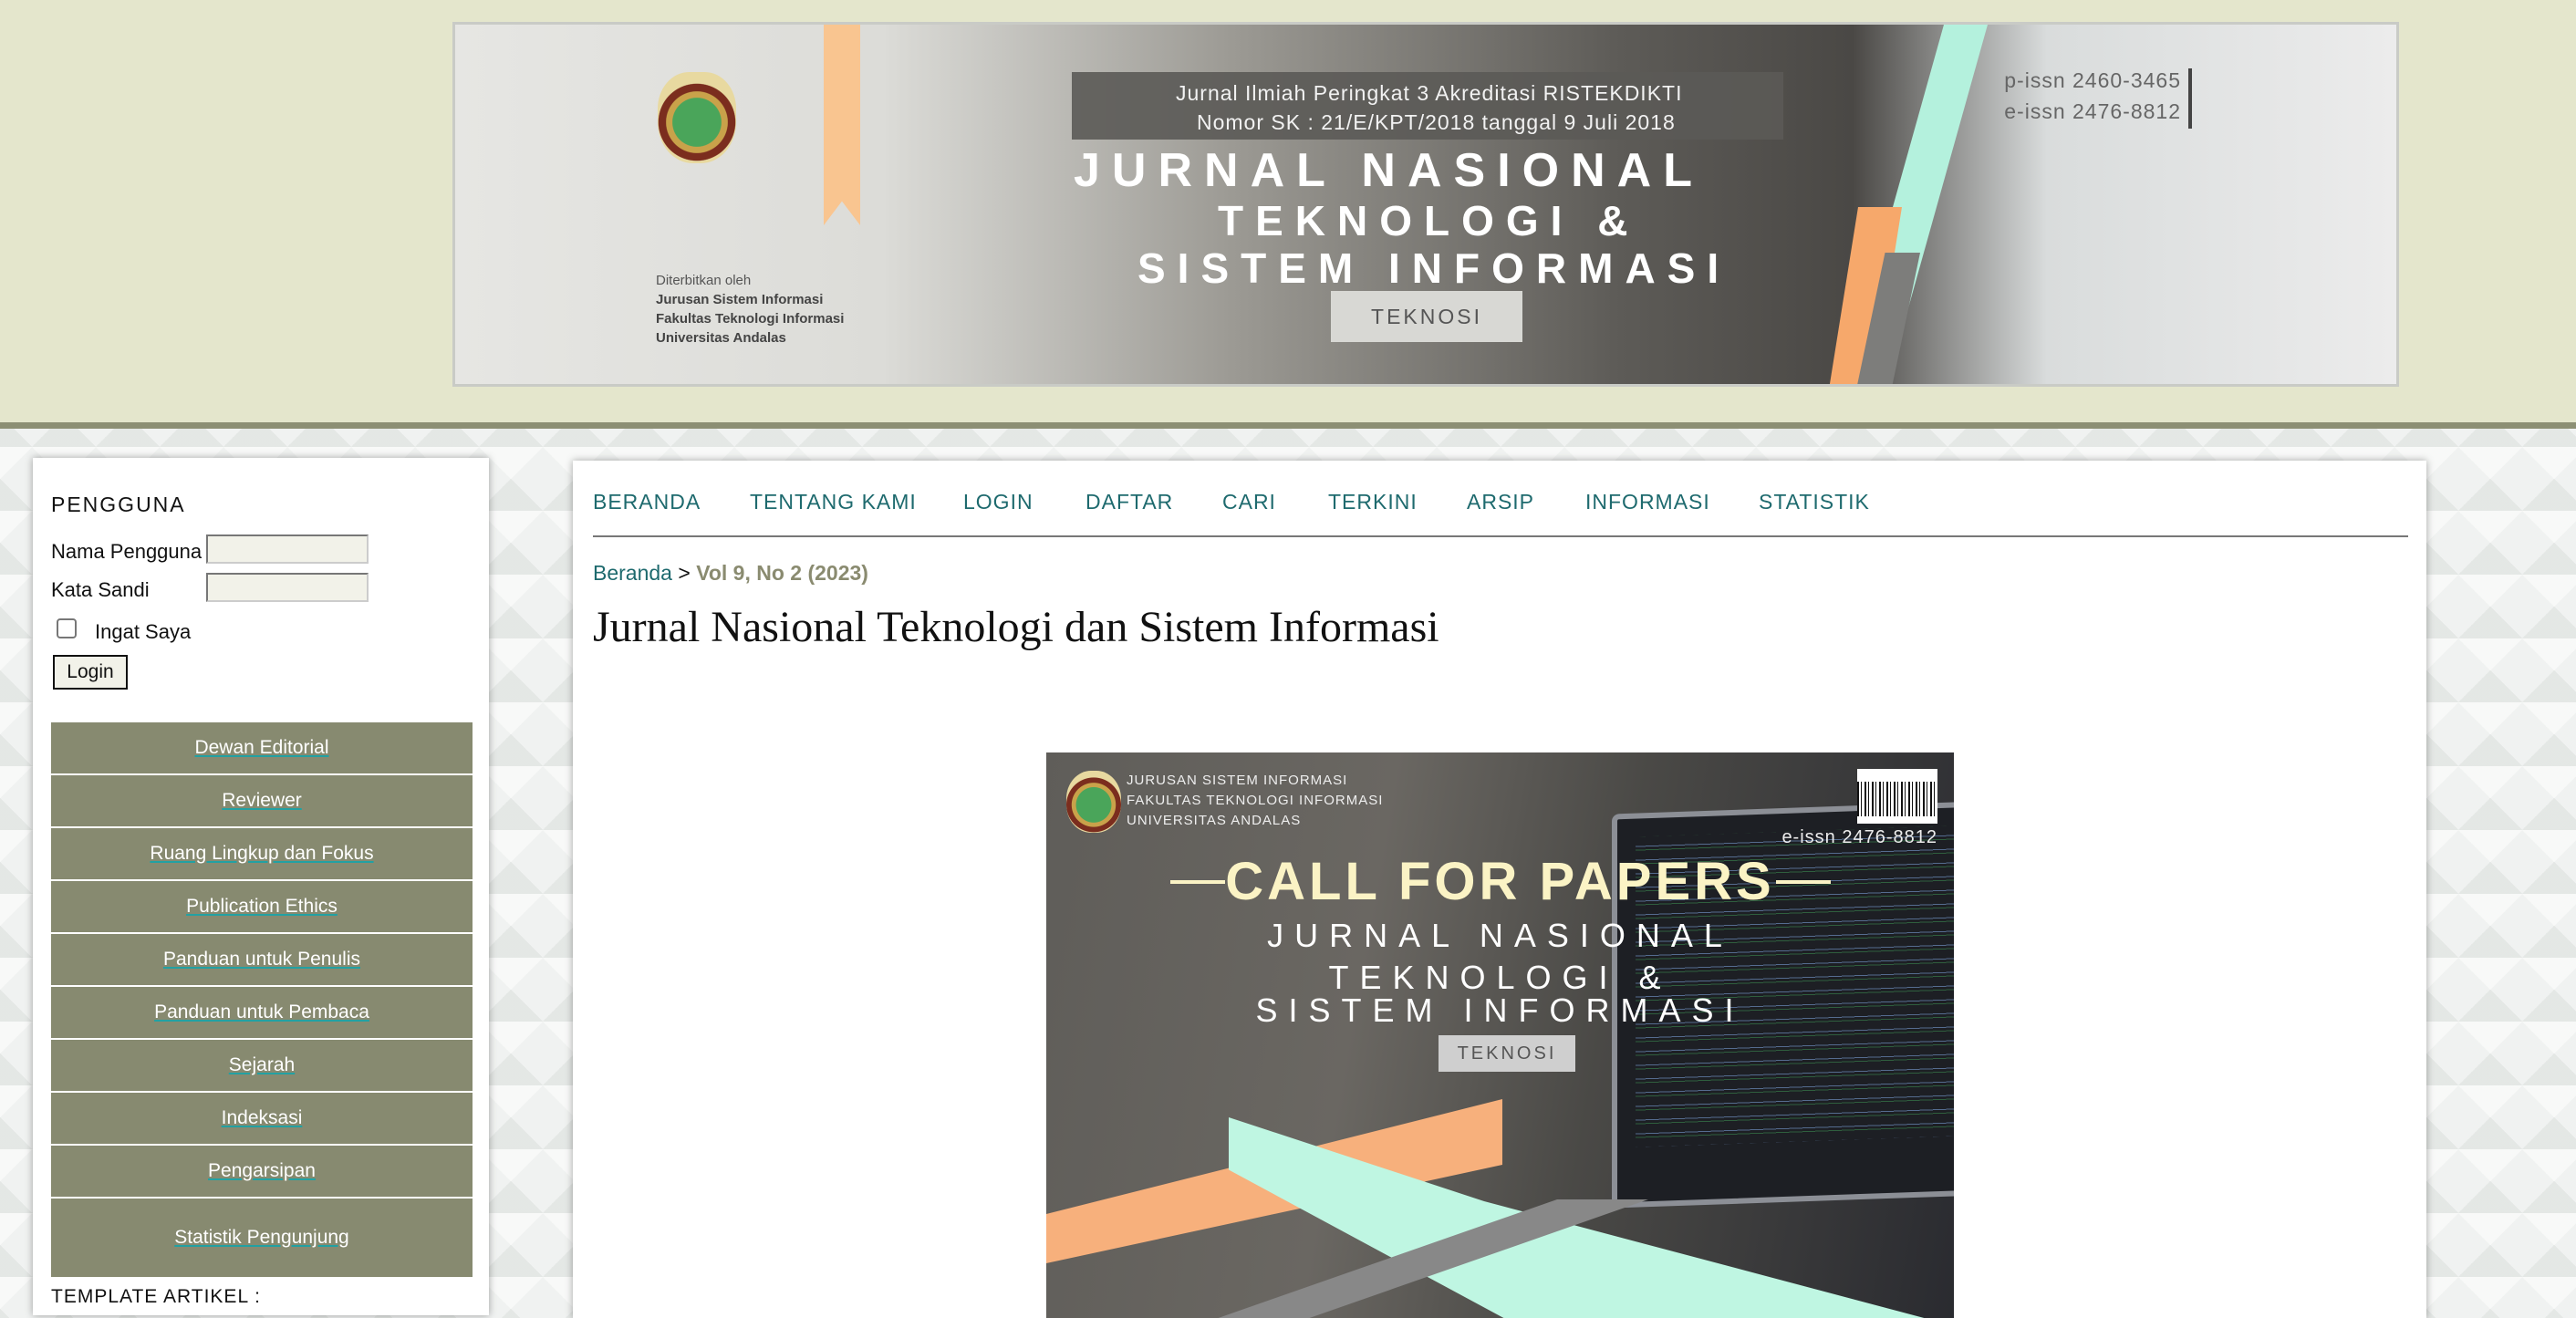 This screenshot has width=2576, height=1318. What do you see at coordinates (833, 502) in the screenshot?
I see `nav-tentang-kami: TENTANG KAMI` at bounding box center [833, 502].